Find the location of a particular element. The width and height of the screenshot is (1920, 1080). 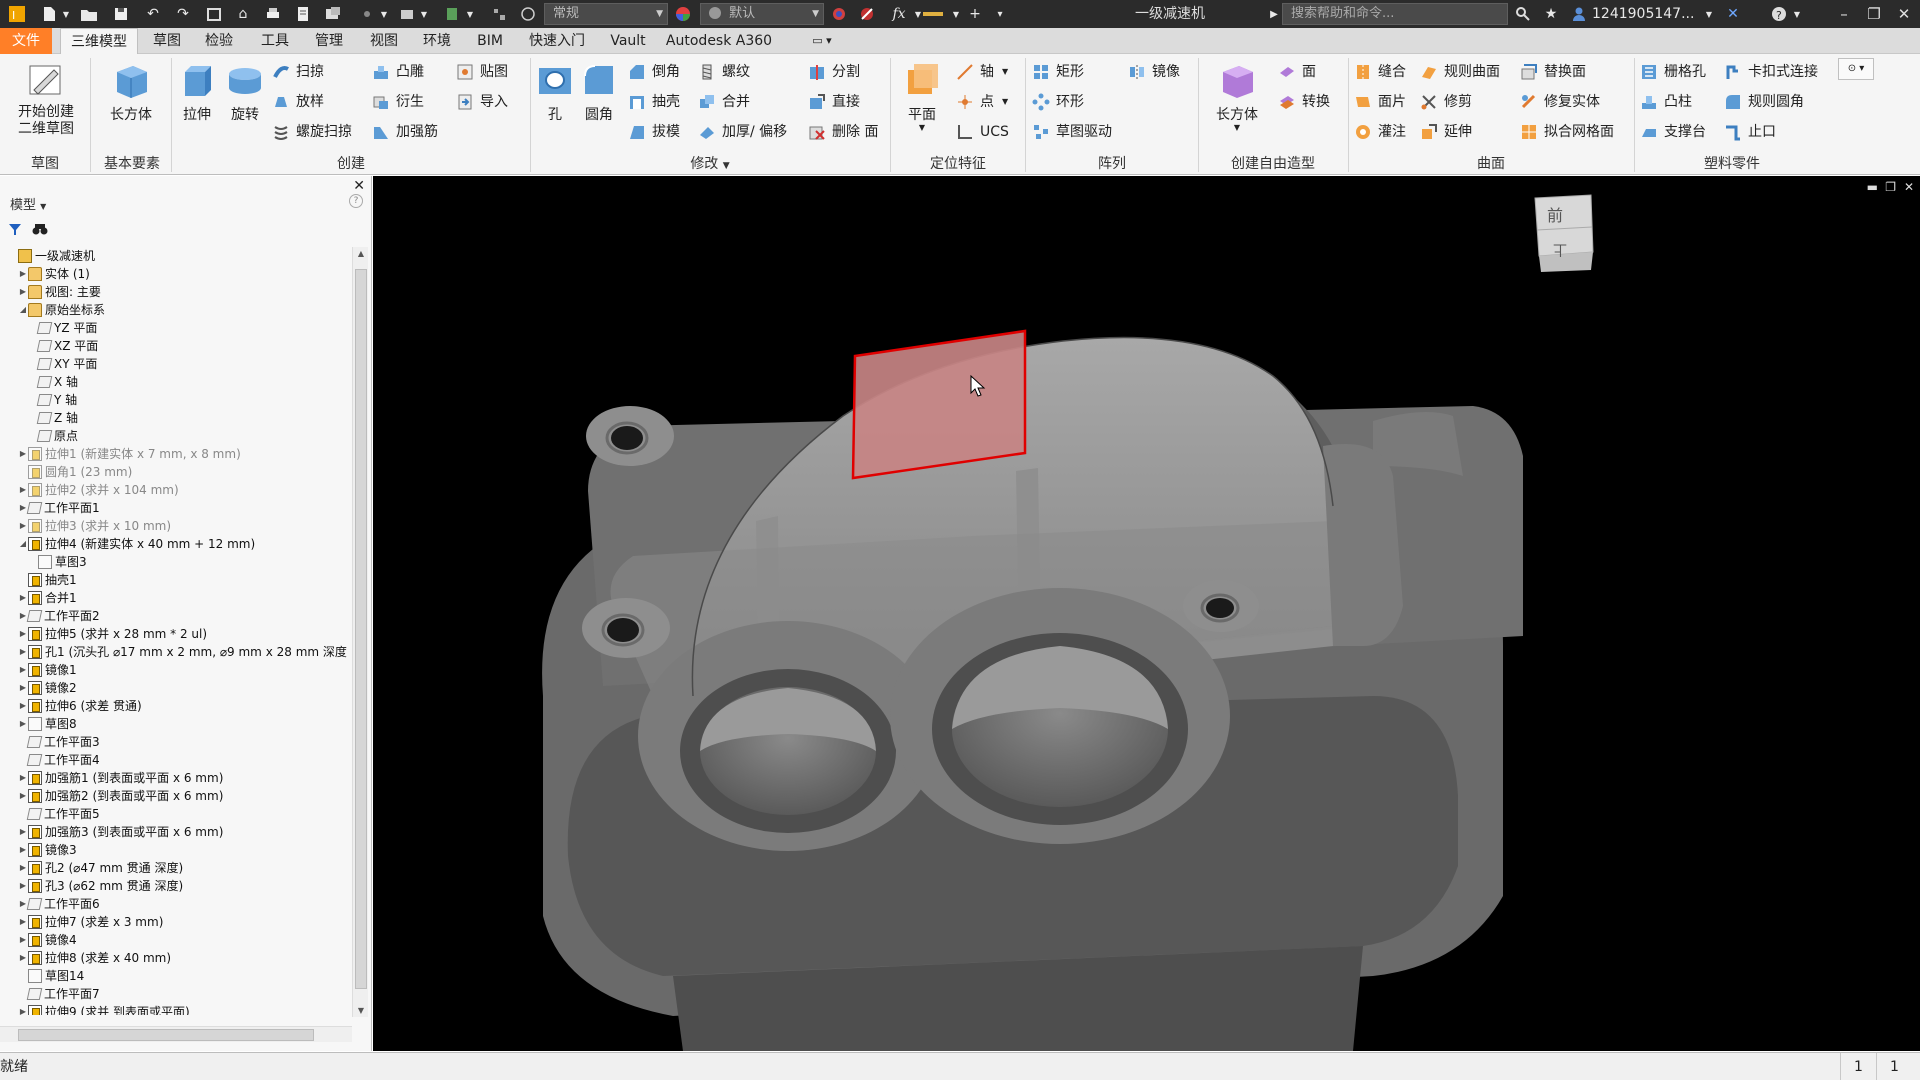

measure-icon is located at coordinates (333, 14).